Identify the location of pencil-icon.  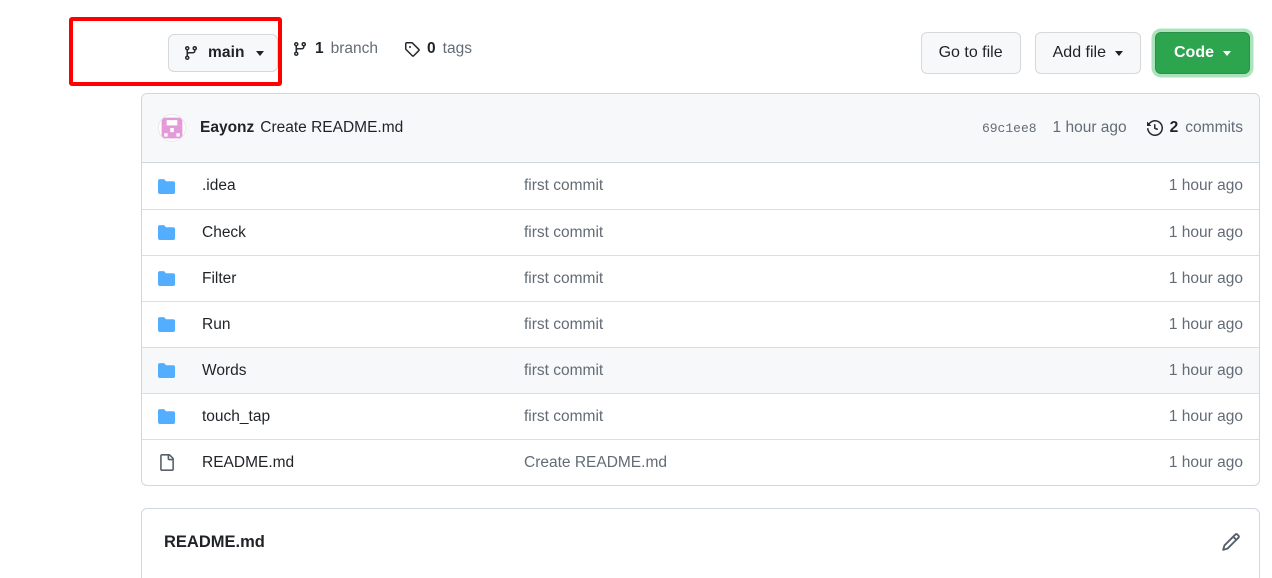
(1231, 542).